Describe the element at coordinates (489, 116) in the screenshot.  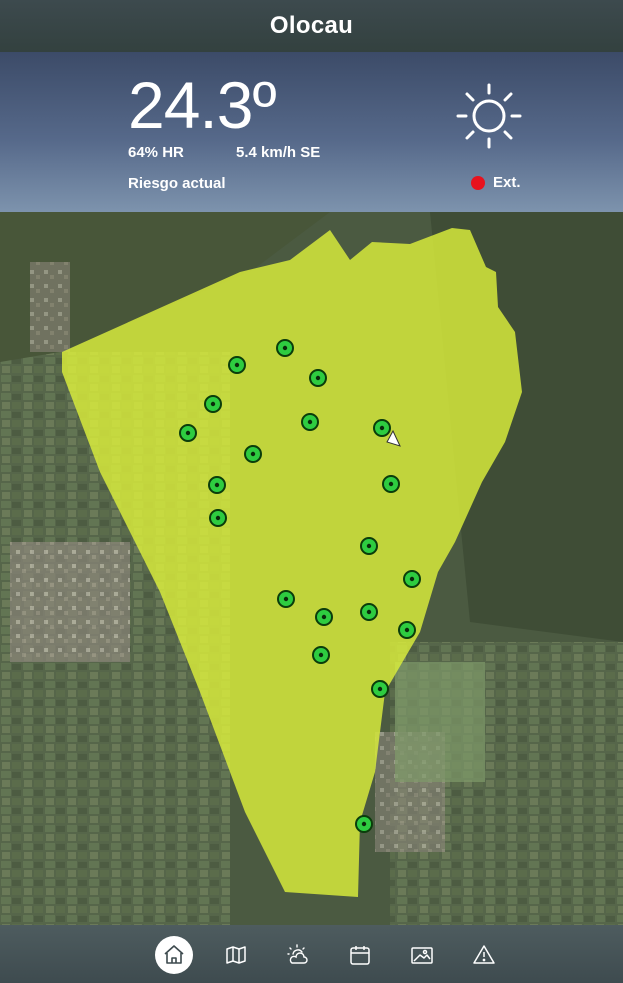
I see `sun-icon` at that location.